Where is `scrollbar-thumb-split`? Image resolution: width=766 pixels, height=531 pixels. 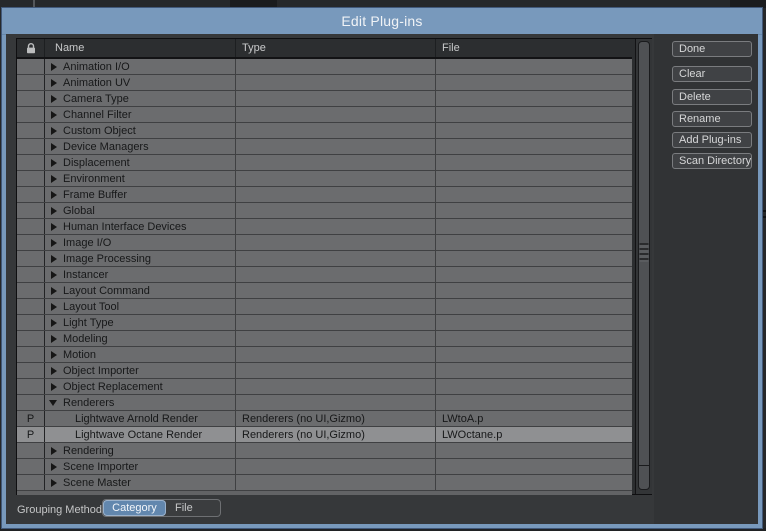
scrollbar-thumb-split is located at coordinates (644, 465).